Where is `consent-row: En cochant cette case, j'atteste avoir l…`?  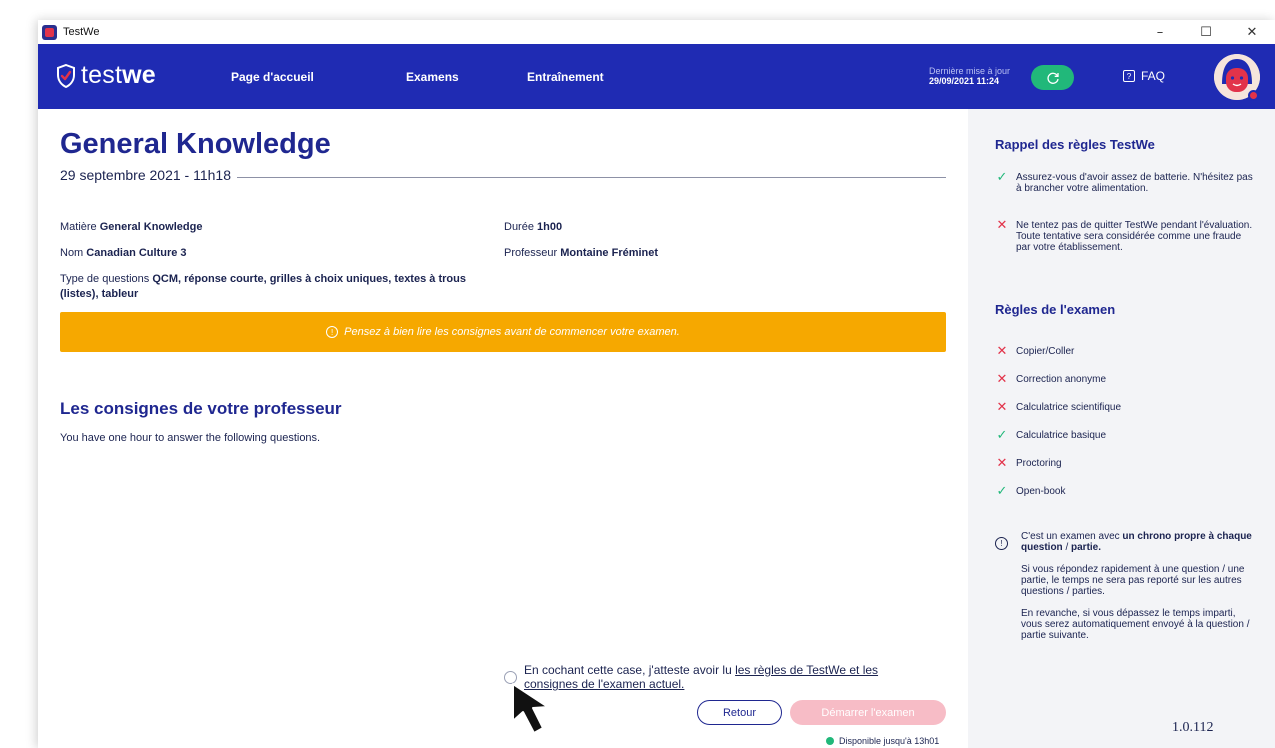 consent-row: En cochant cette case, j'atteste avoir l… is located at coordinates (711, 677).